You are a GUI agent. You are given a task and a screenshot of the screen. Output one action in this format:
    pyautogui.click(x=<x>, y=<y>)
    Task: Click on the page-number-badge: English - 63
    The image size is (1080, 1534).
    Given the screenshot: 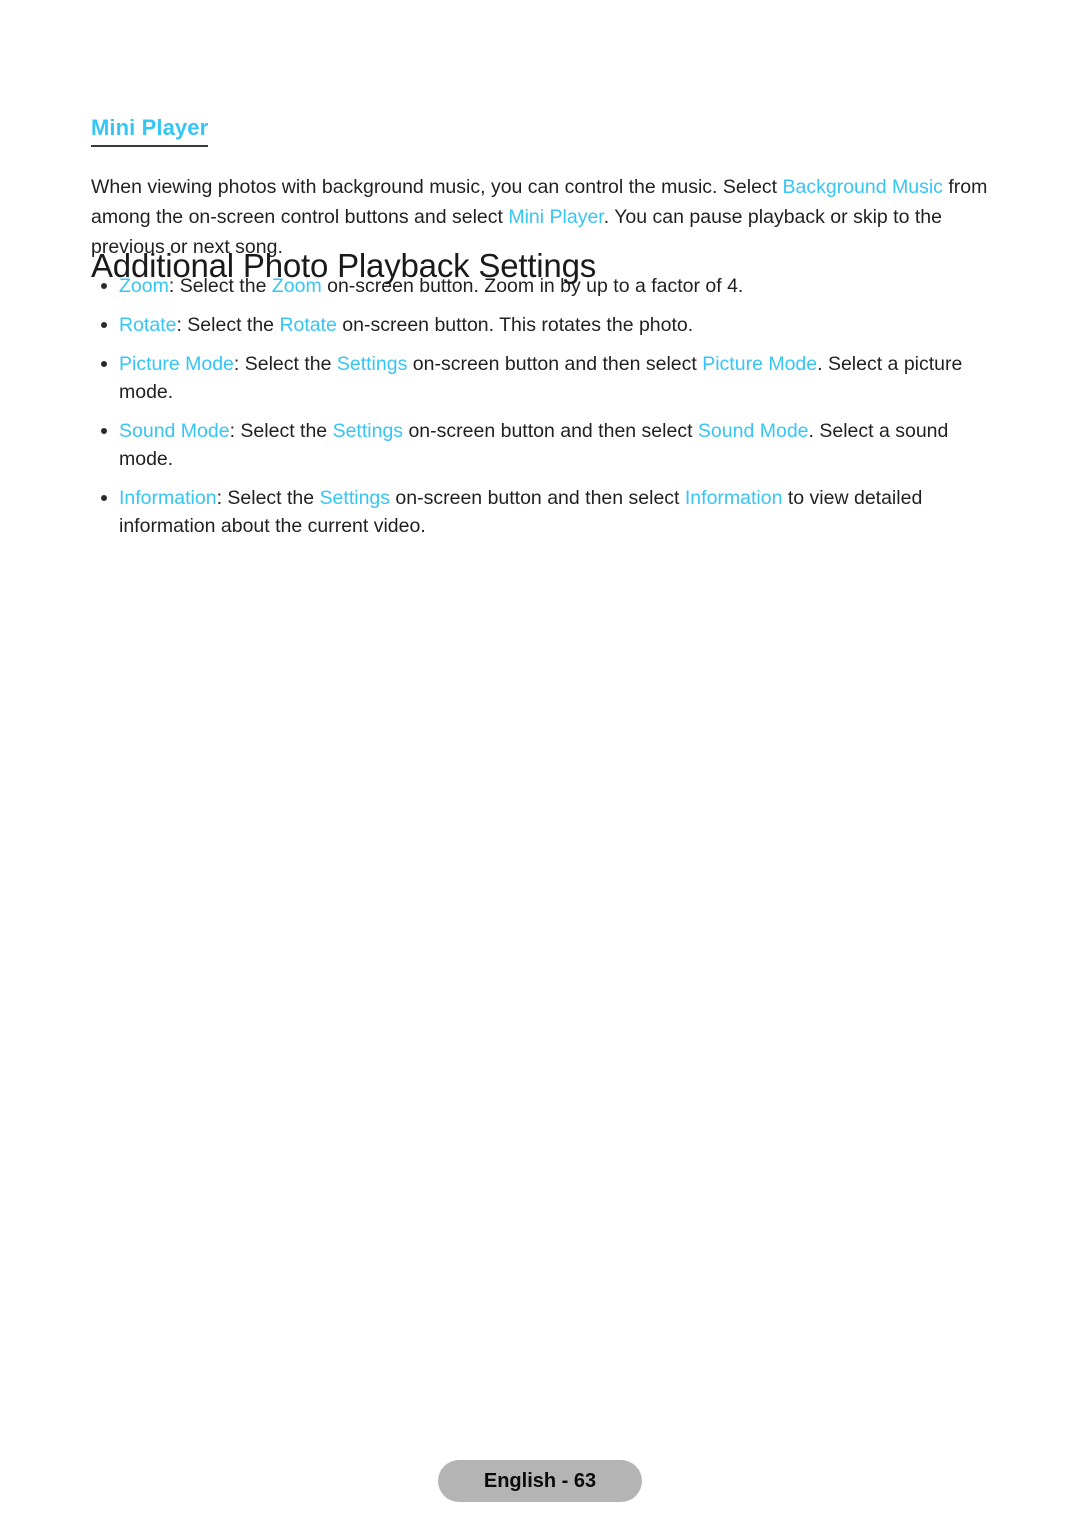 What is the action you would take?
    pyautogui.click(x=540, y=1481)
    